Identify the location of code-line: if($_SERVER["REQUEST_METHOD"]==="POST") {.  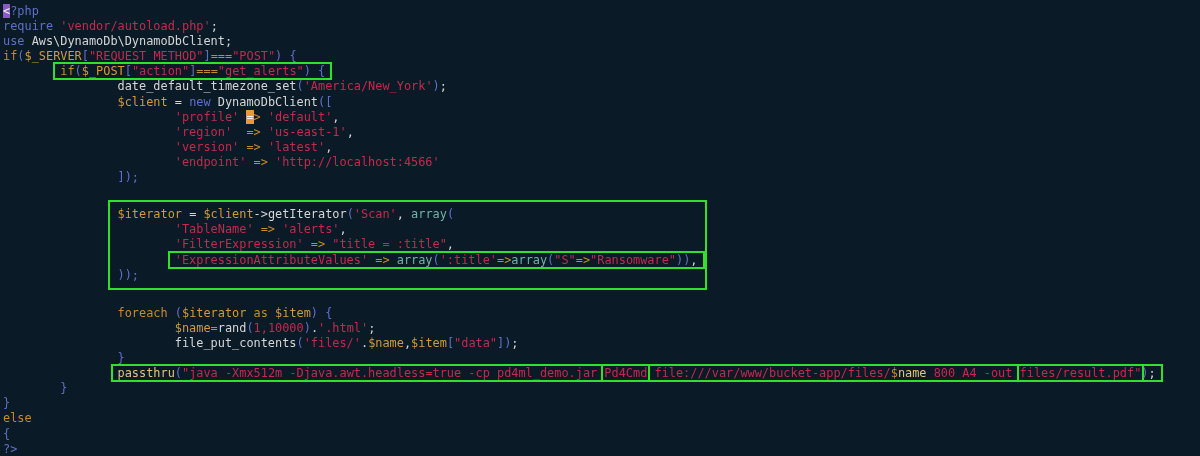
(150, 57).